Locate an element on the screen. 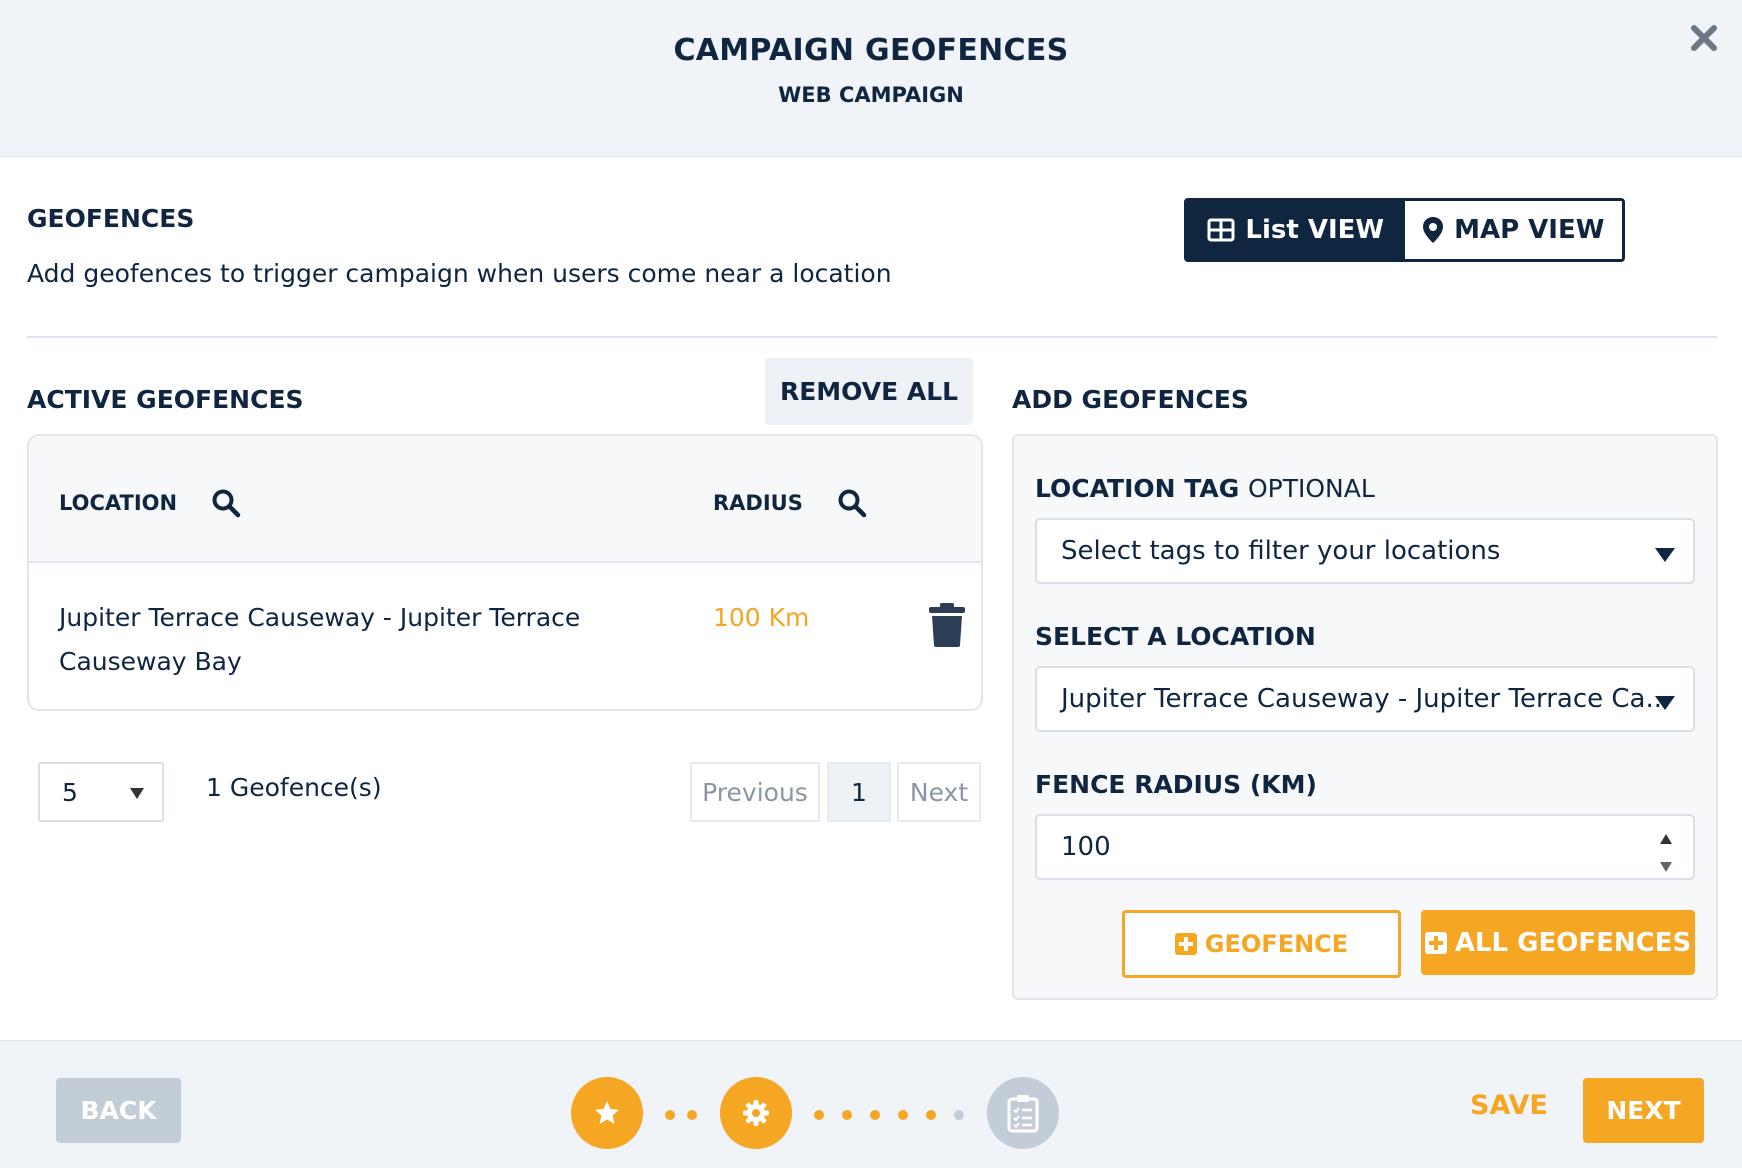  location-tag-select: Select tags to filter your locations is located at coordinates (1365, 551).